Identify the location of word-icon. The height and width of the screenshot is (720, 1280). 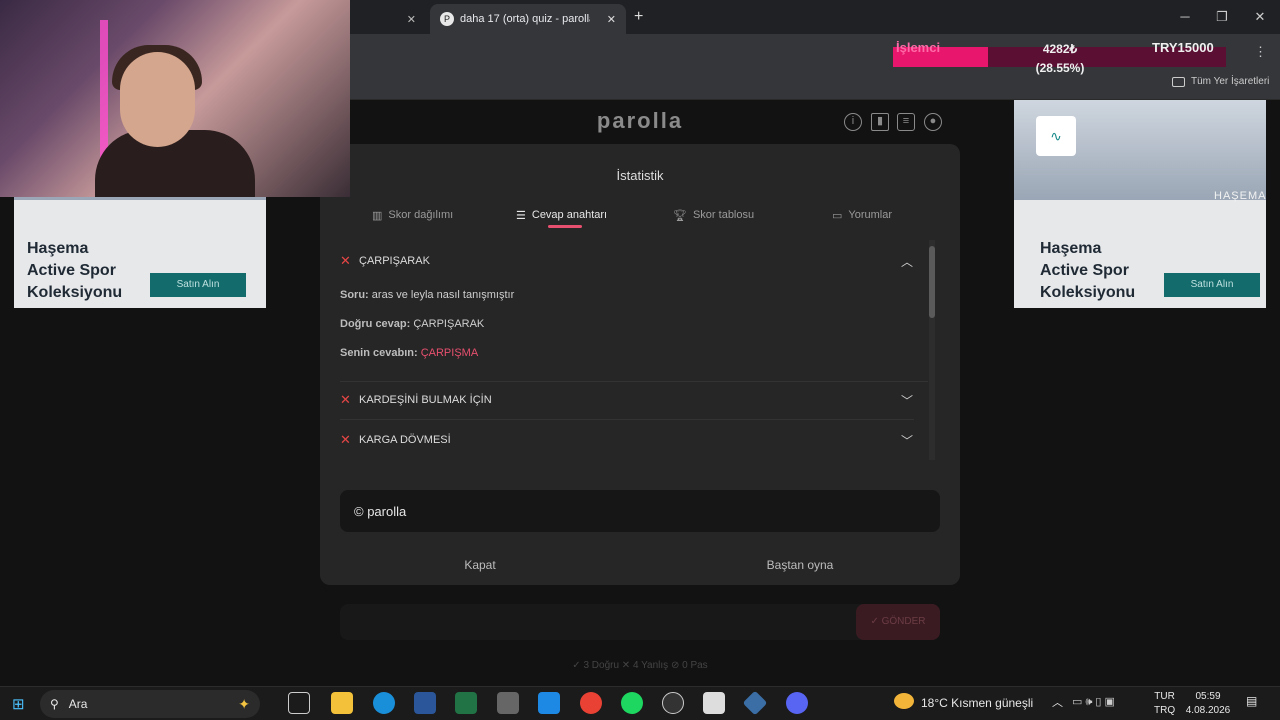
(425, 703).